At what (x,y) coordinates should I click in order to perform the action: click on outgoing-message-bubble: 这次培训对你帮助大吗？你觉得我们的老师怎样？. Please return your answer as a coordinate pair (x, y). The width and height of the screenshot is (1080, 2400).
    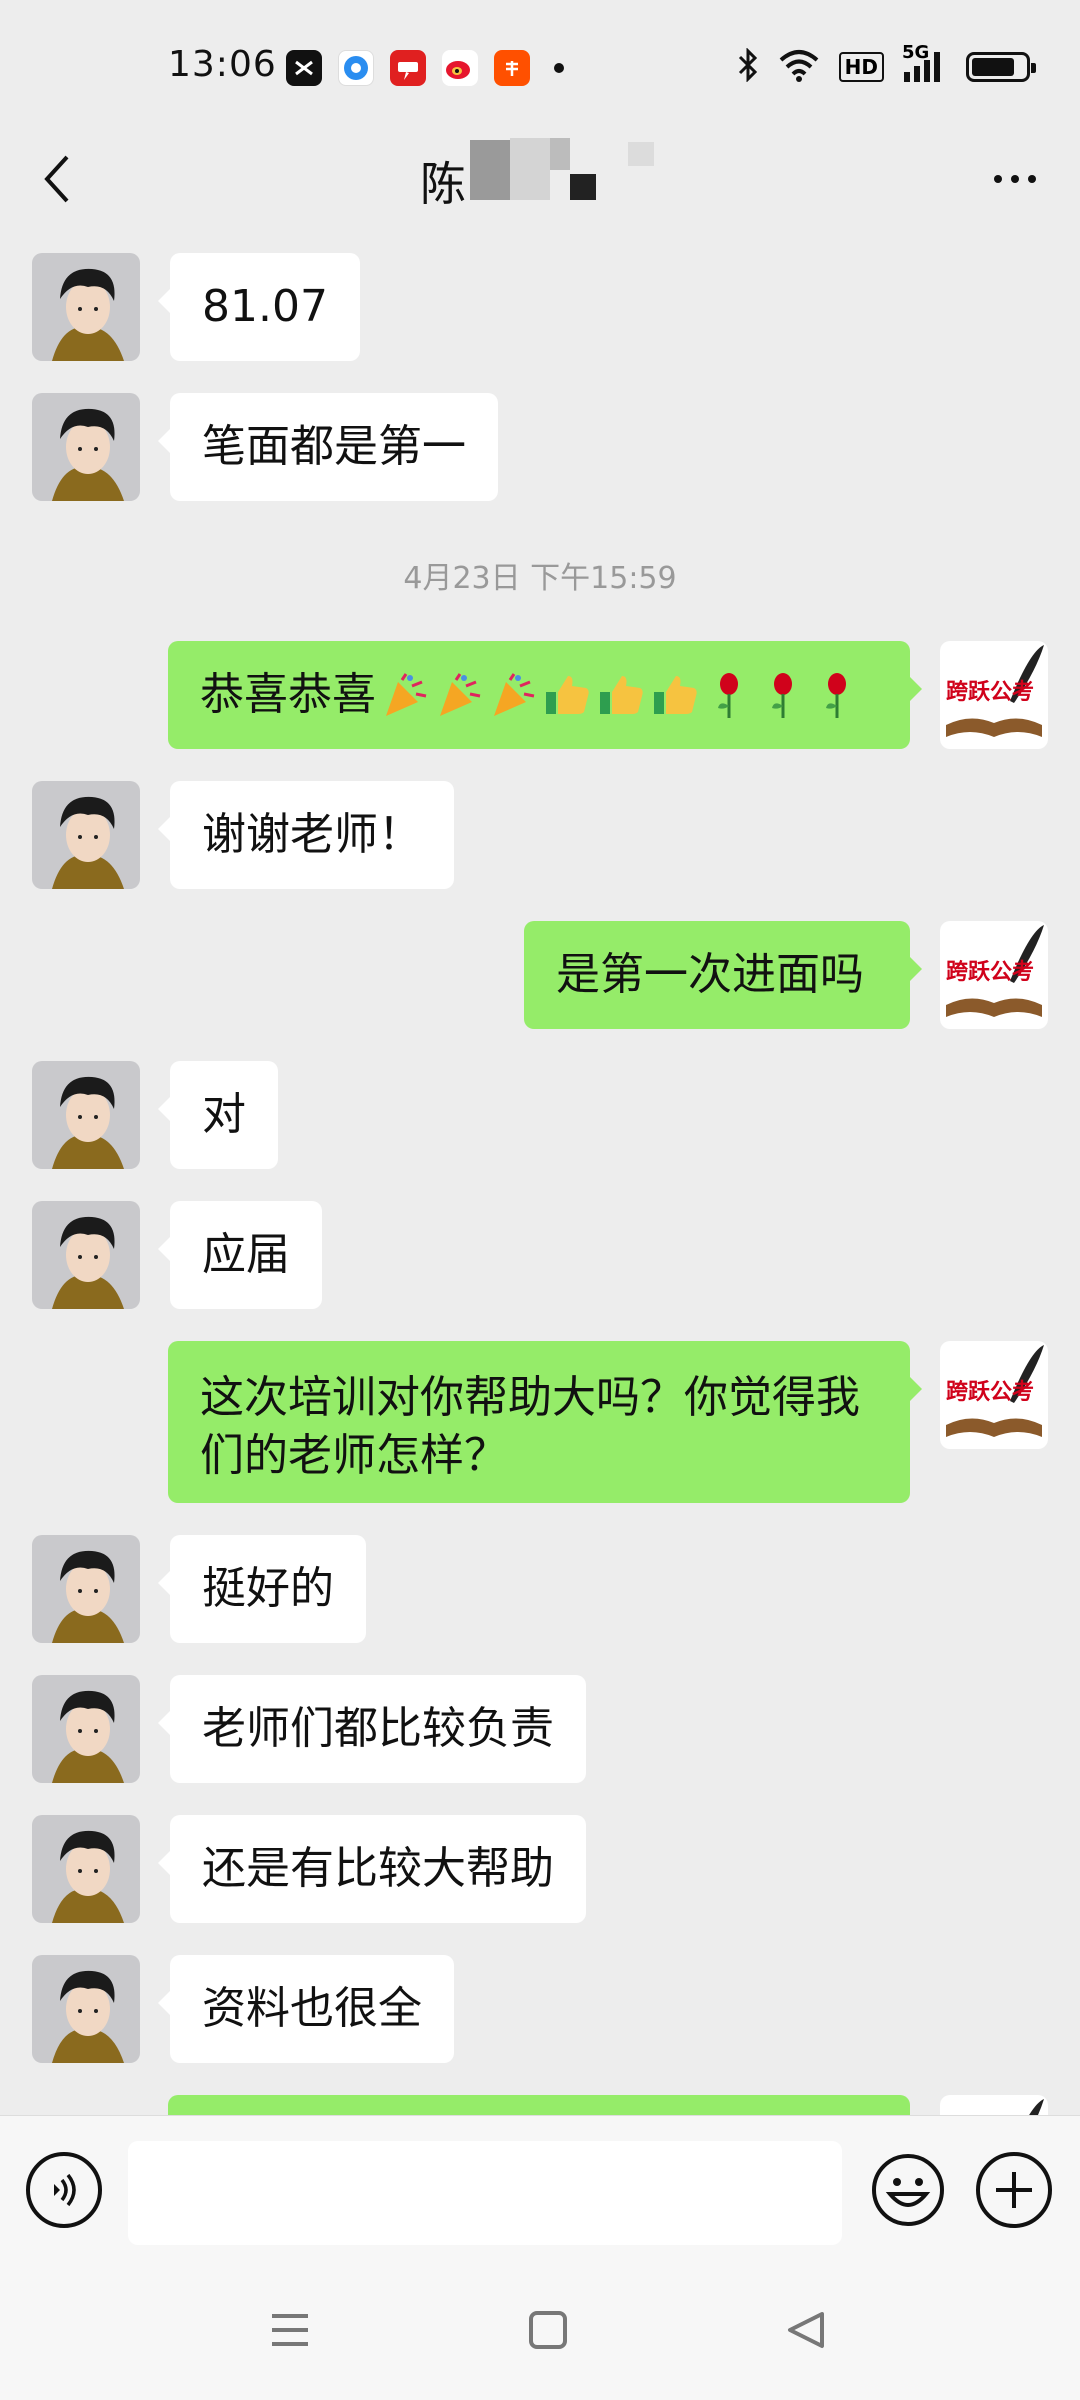
    Looking at the image, I should click on (545, 1422).